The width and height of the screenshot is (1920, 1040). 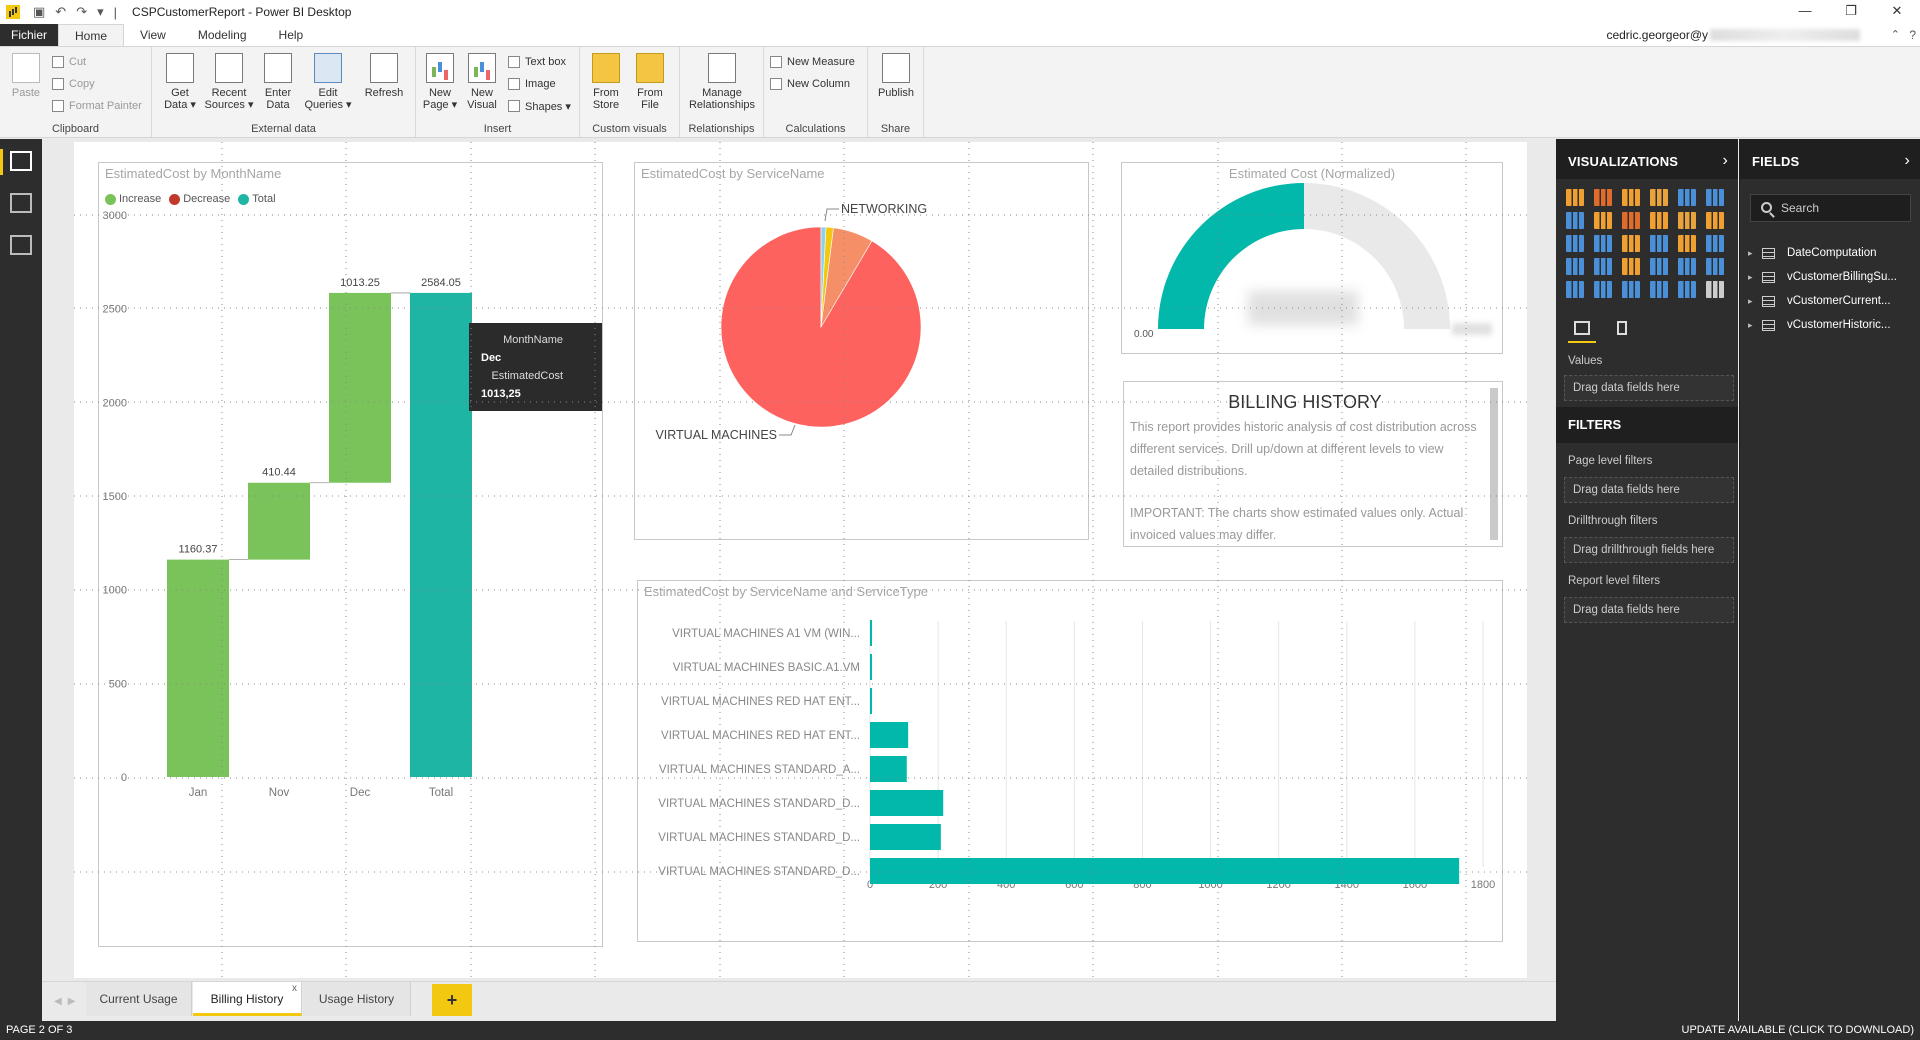 What do you see at coordinates (1851, 12) in the screenshot?
I see `maximize-button: ❐` at bounding box center [1851, 12].